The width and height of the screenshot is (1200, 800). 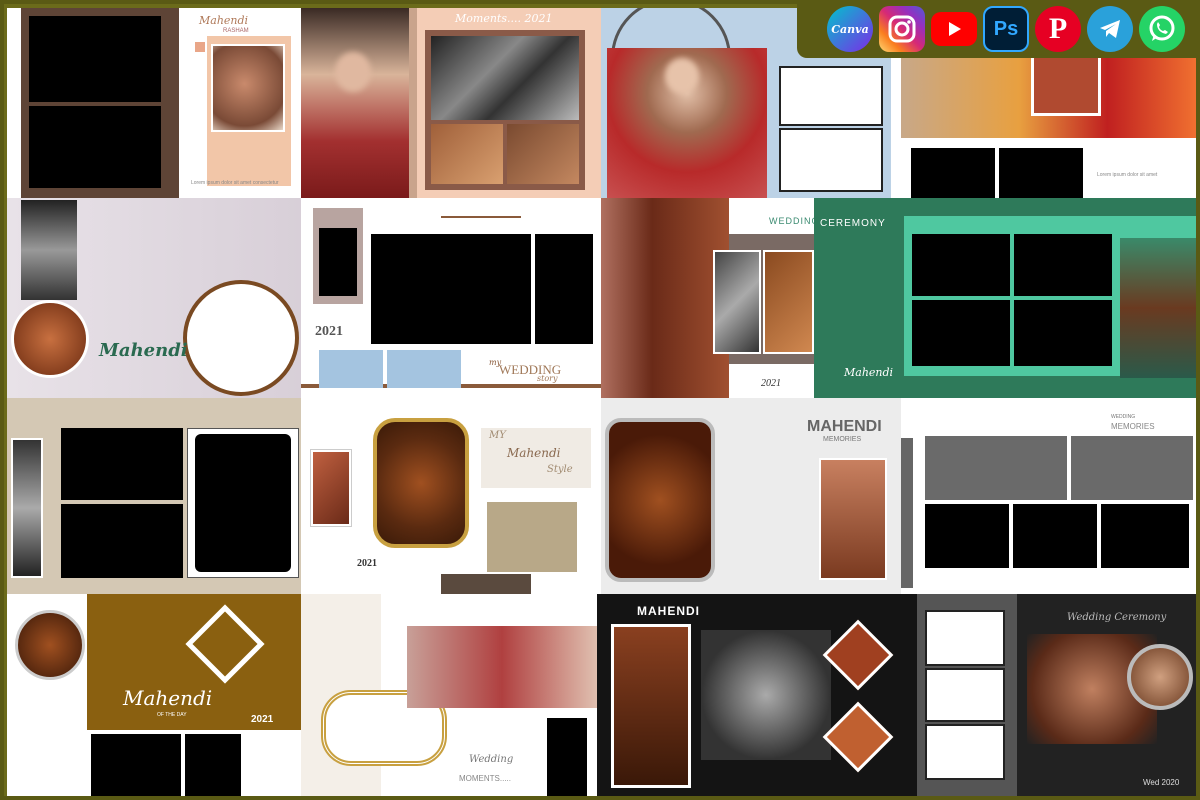 I want to click on album-page-8: WEDDING 2021, so click(x=707, y=298).